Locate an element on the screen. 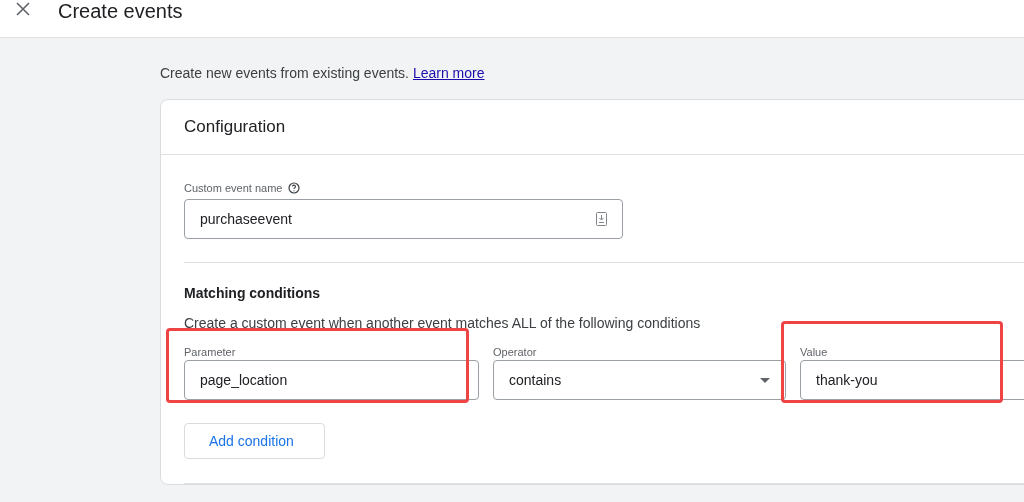  operator-dropdown: contains is located at coordinates (639, 380).